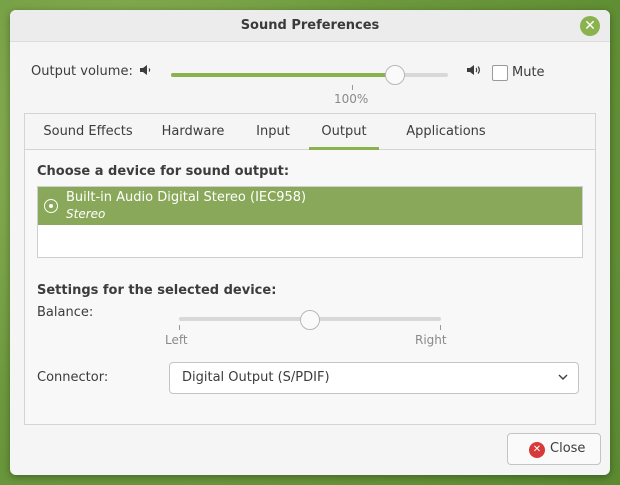 The image size is (620, 485). What do you see at coordinates (193, 132) in the screenshot?
I see `tab-hardware: Hardware` at bounding box center [193, 132].